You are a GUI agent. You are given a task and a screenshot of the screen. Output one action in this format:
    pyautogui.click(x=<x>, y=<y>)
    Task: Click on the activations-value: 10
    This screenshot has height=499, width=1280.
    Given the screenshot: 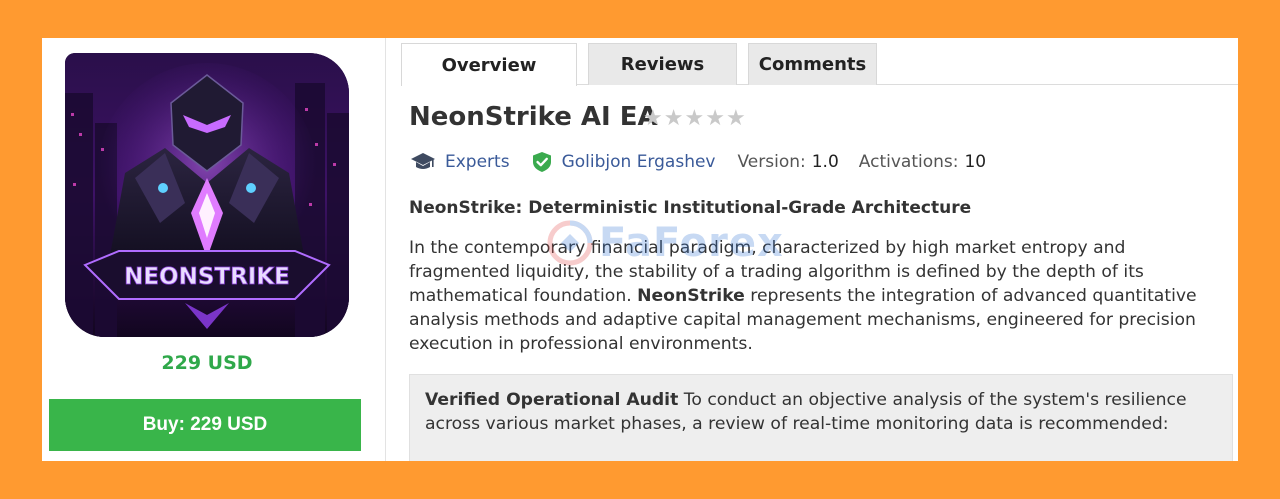 What is the action you would take?
    pyautogui.click(x=975, y=162)
    